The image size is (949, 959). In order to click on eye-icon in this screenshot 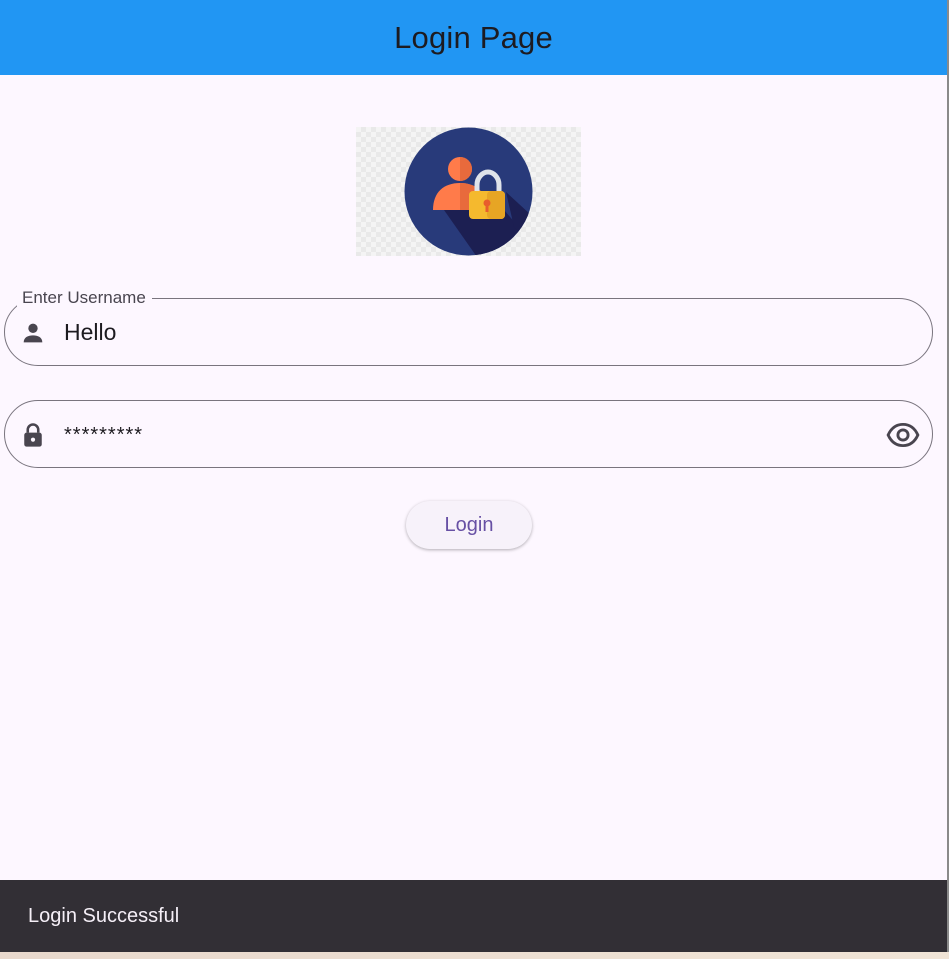, I will do `click(903, 435)`.